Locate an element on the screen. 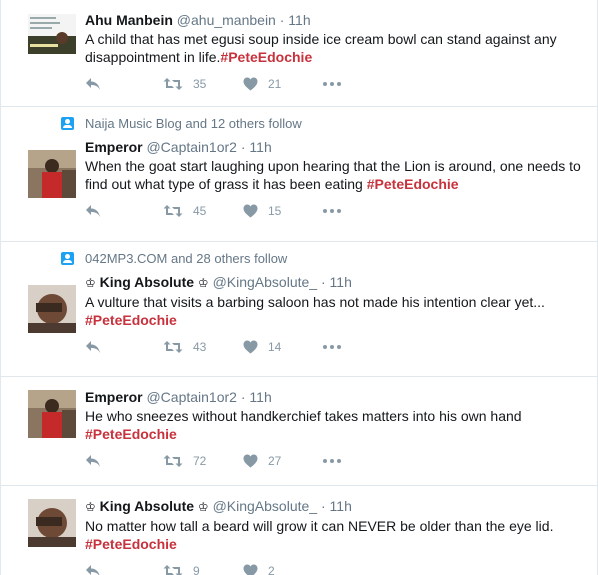 The height and width of the screenshot is (575, 598). tweet-actions: 45 15 is located at coordinates (336, 211).